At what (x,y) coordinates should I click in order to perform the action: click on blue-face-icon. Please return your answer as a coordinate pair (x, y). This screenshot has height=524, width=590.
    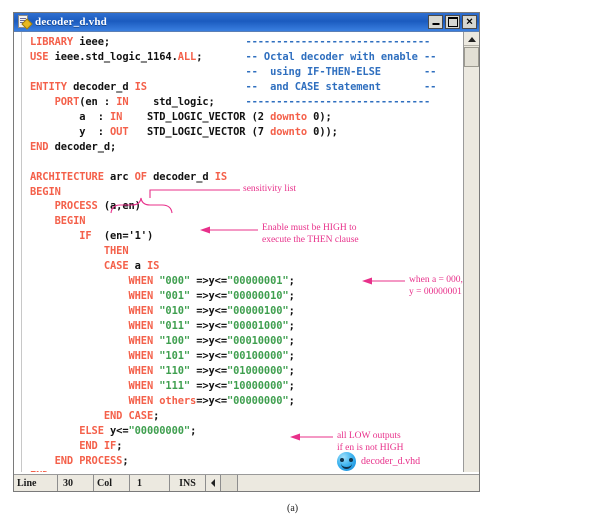
    Looking at the image, I should click on (346, 461).